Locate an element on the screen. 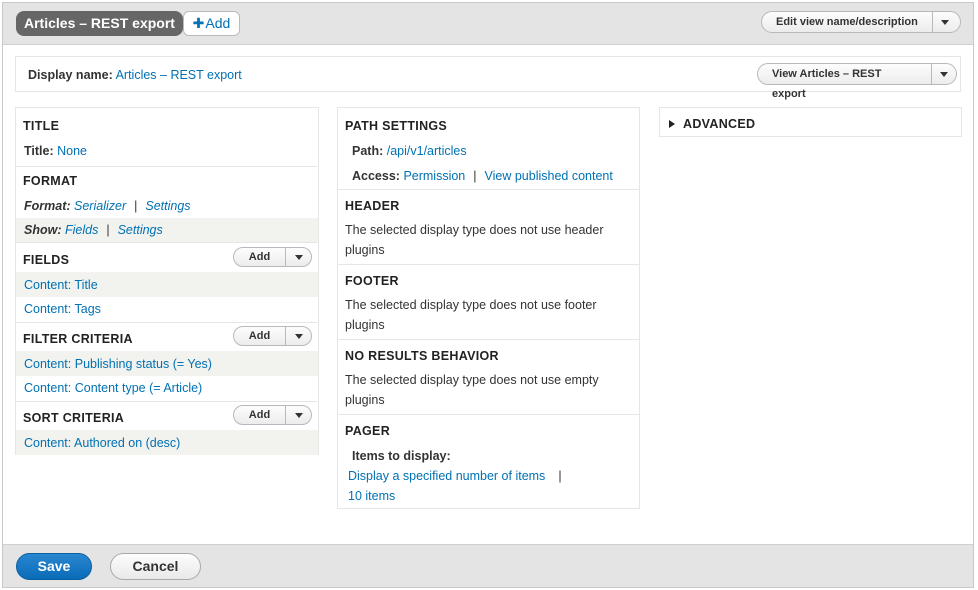 This screenshot has height=590, width=978. section-footer-heading: FOOTER is located at coordinates (372, 281).